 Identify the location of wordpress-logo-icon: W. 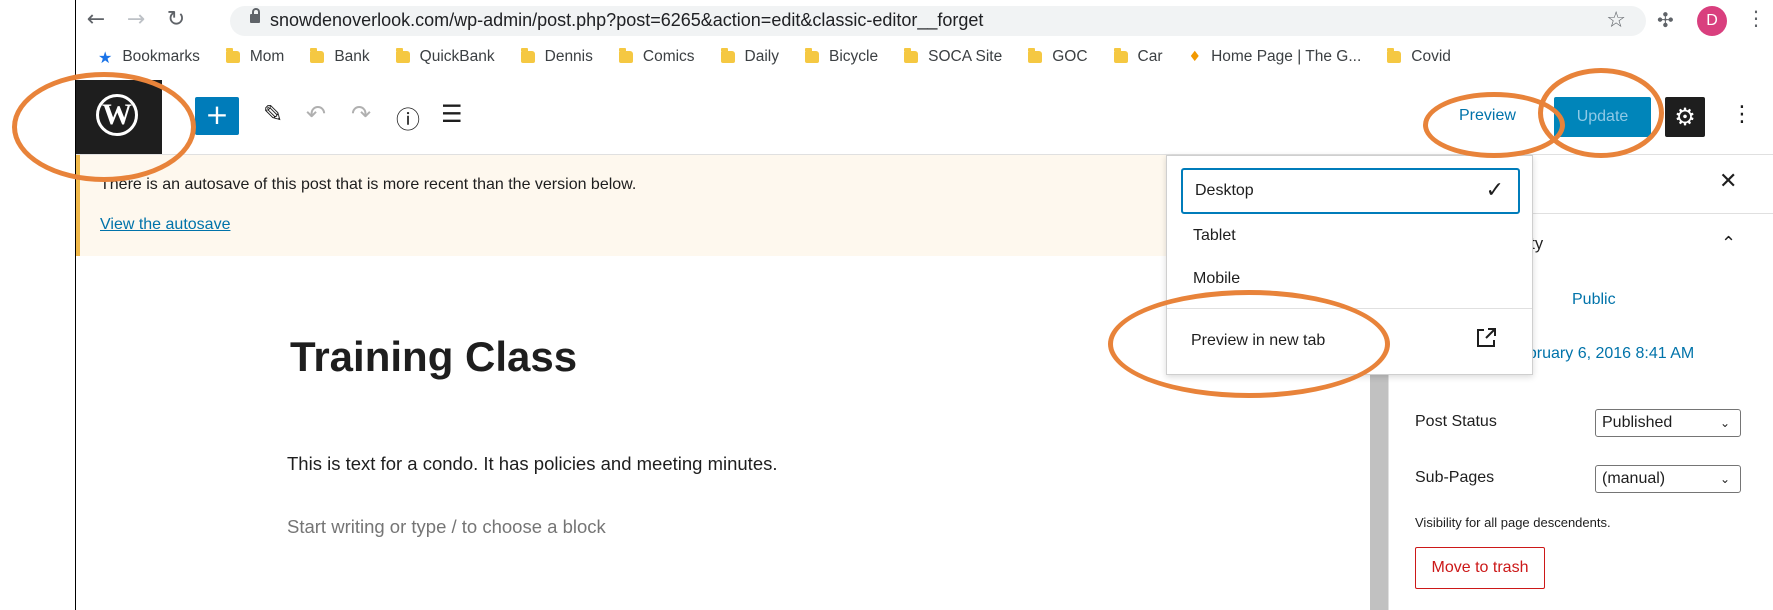
(117, 115).